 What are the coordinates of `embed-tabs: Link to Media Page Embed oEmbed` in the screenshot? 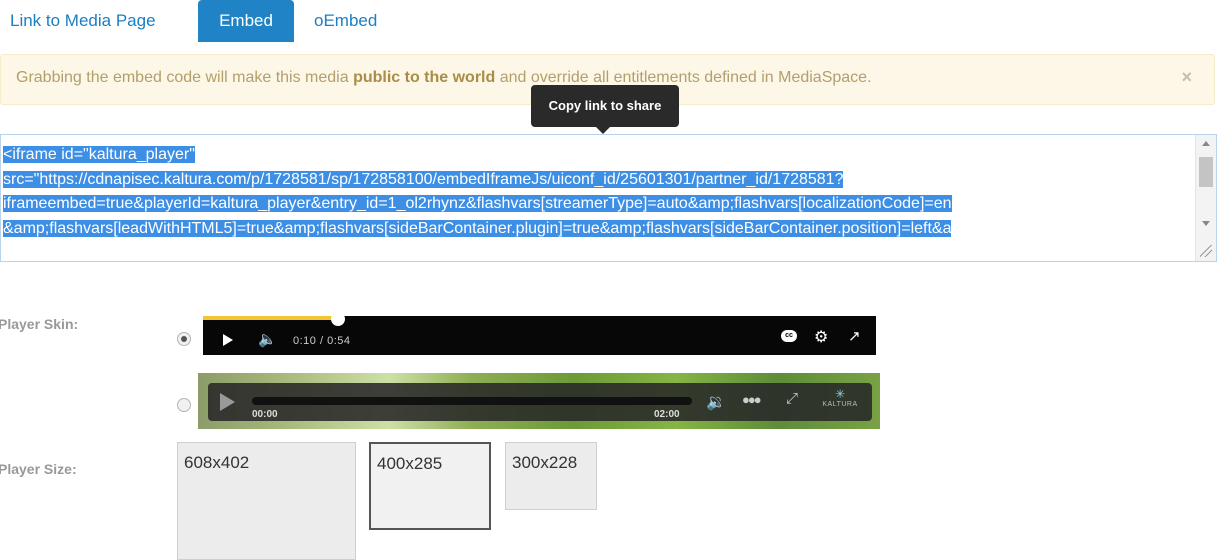 It's located at (350, 22).